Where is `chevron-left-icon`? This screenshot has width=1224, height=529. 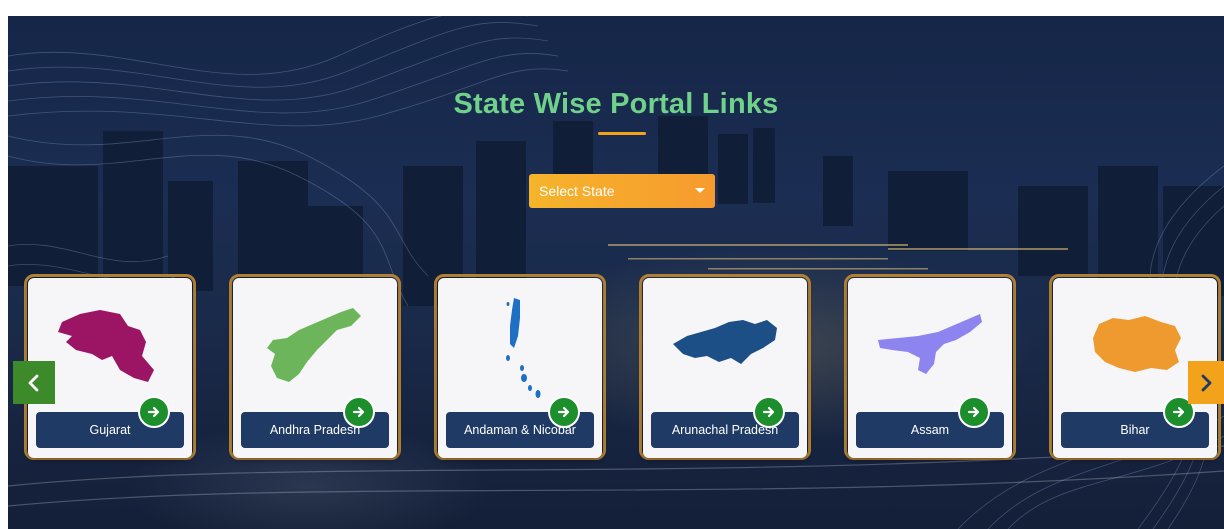
chevron-left-icon is located at coordinates (33, 382).